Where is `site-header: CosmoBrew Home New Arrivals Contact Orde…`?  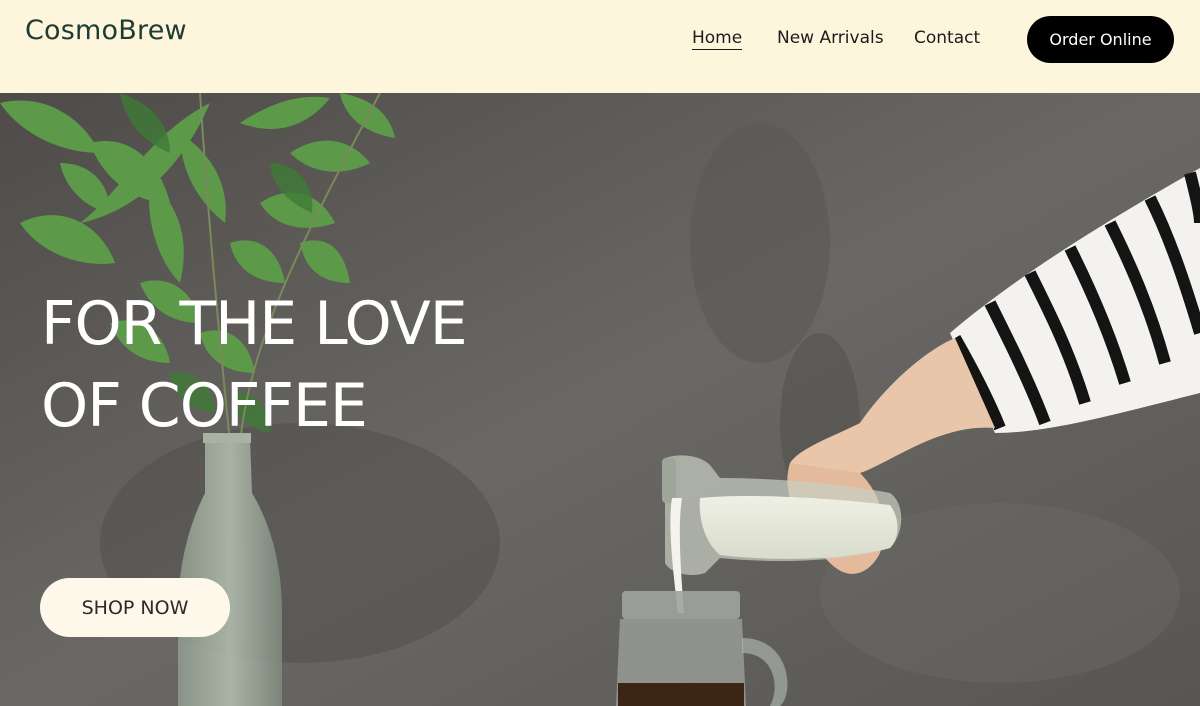 site-header: CosmoBrew Home New Arrivals Contact Orde… is located at coordinates (600, 46).